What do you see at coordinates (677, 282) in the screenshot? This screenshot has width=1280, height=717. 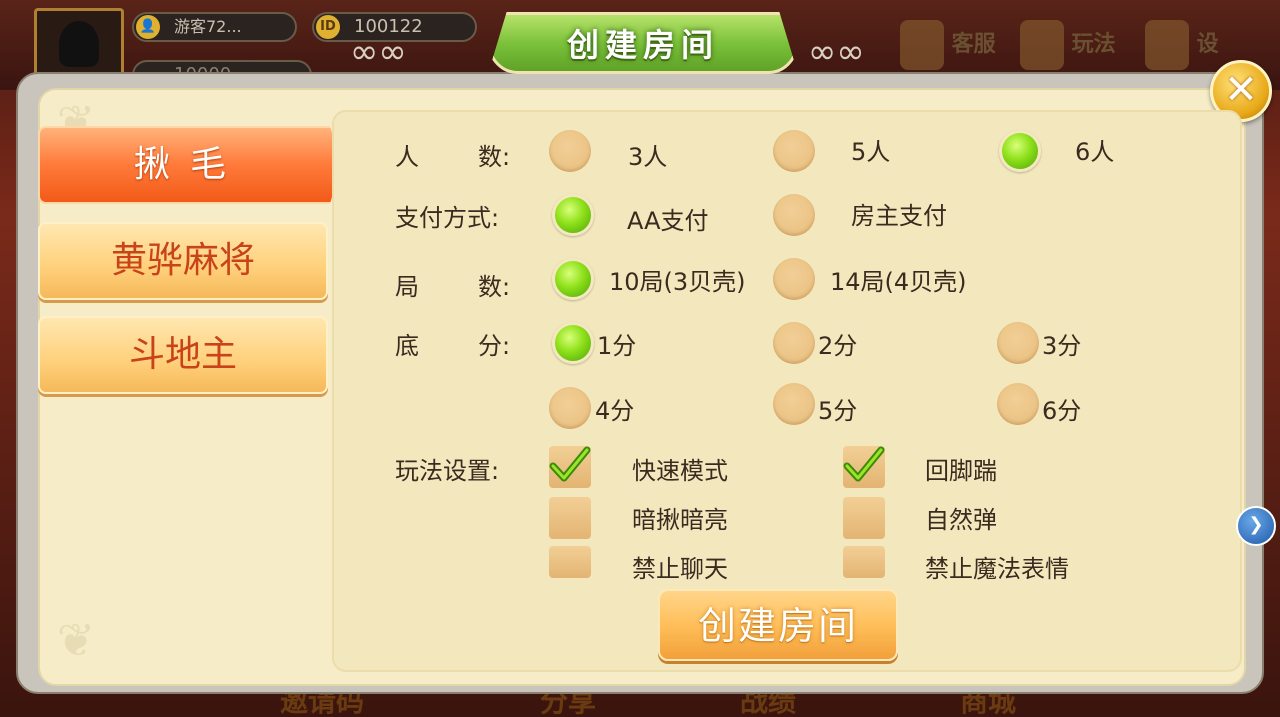 I see `option-rounds-10: 10局(3贝壳)` at bounding box center [677, 282].